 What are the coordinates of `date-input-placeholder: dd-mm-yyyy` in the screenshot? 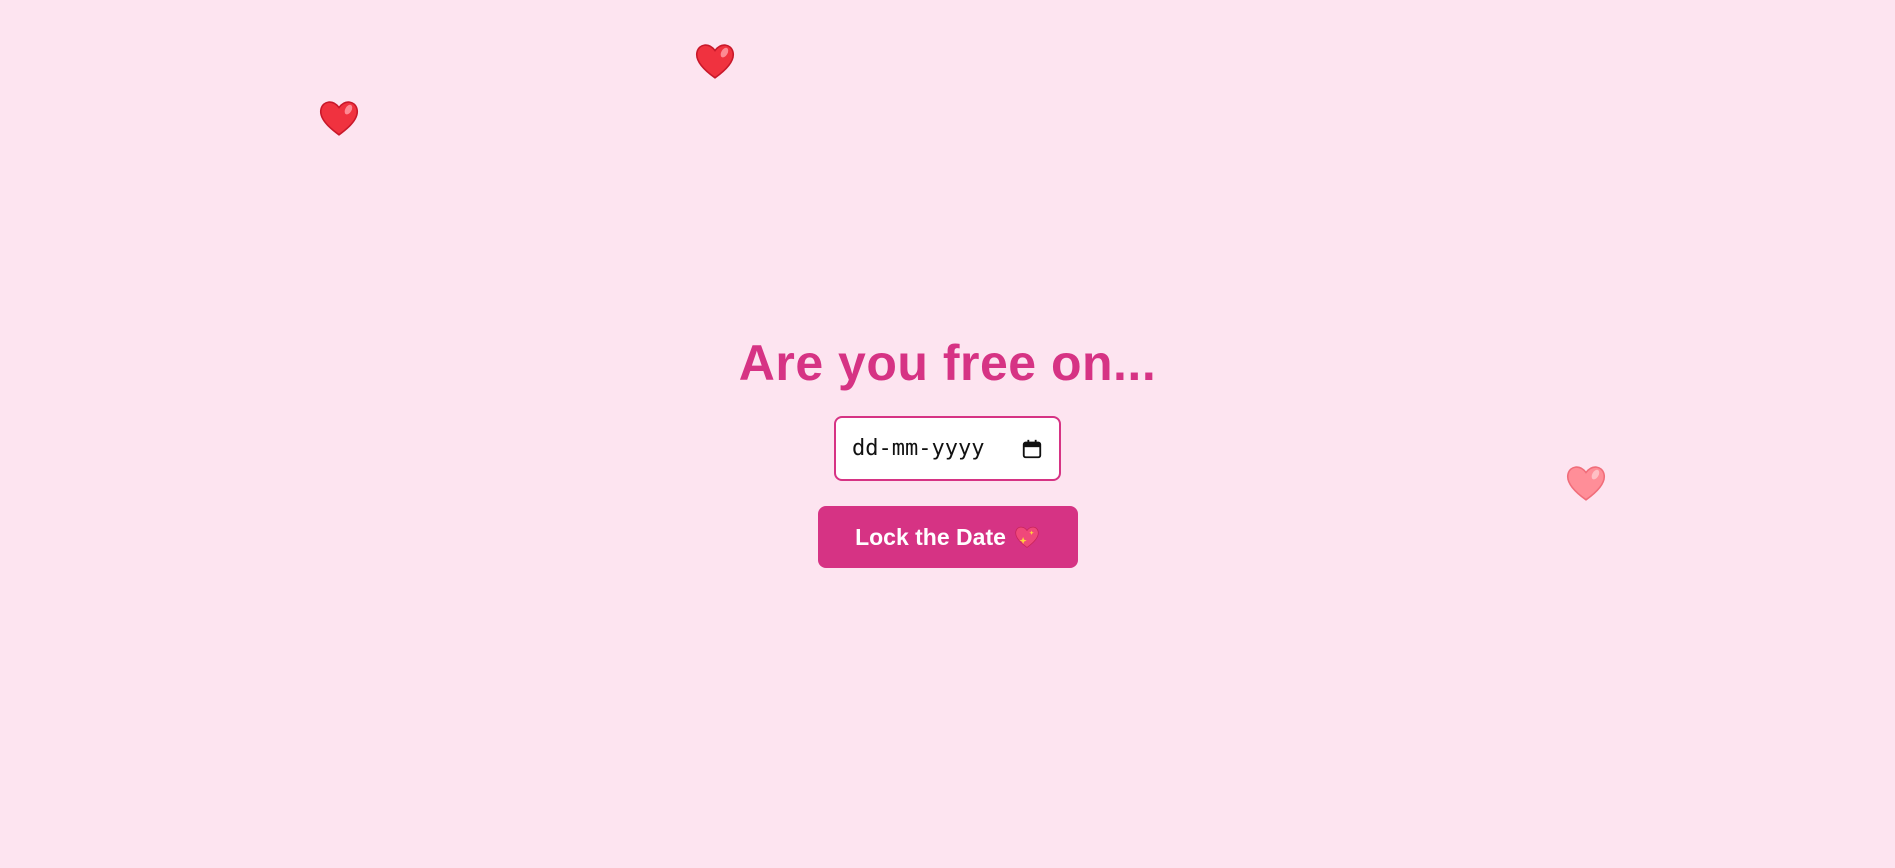 It's located at (918, 448).